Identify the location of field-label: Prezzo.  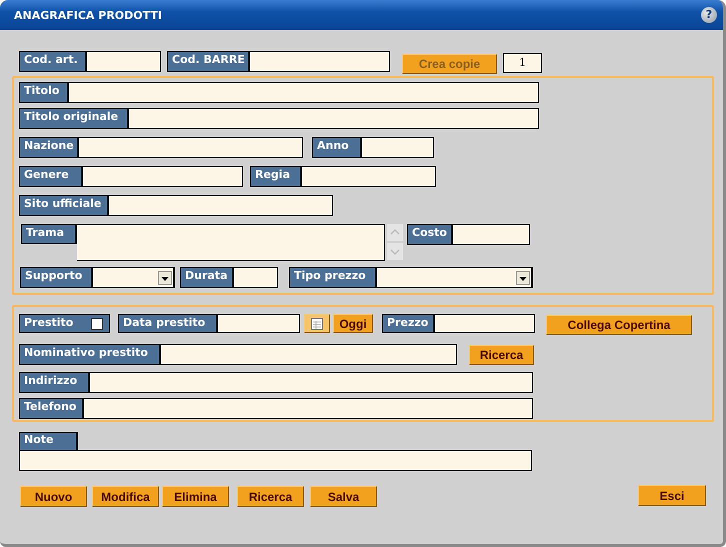
(408, 323).